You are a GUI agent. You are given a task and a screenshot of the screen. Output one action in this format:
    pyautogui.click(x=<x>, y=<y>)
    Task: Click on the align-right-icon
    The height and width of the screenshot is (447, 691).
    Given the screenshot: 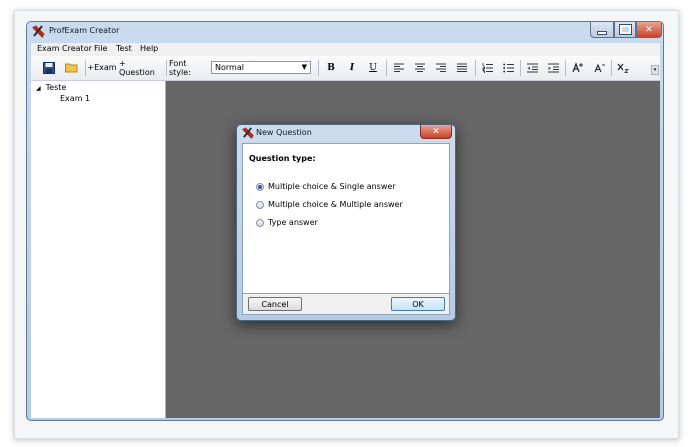 What is the action you would take?
    pyautogui.click(x=441, y=67)
    